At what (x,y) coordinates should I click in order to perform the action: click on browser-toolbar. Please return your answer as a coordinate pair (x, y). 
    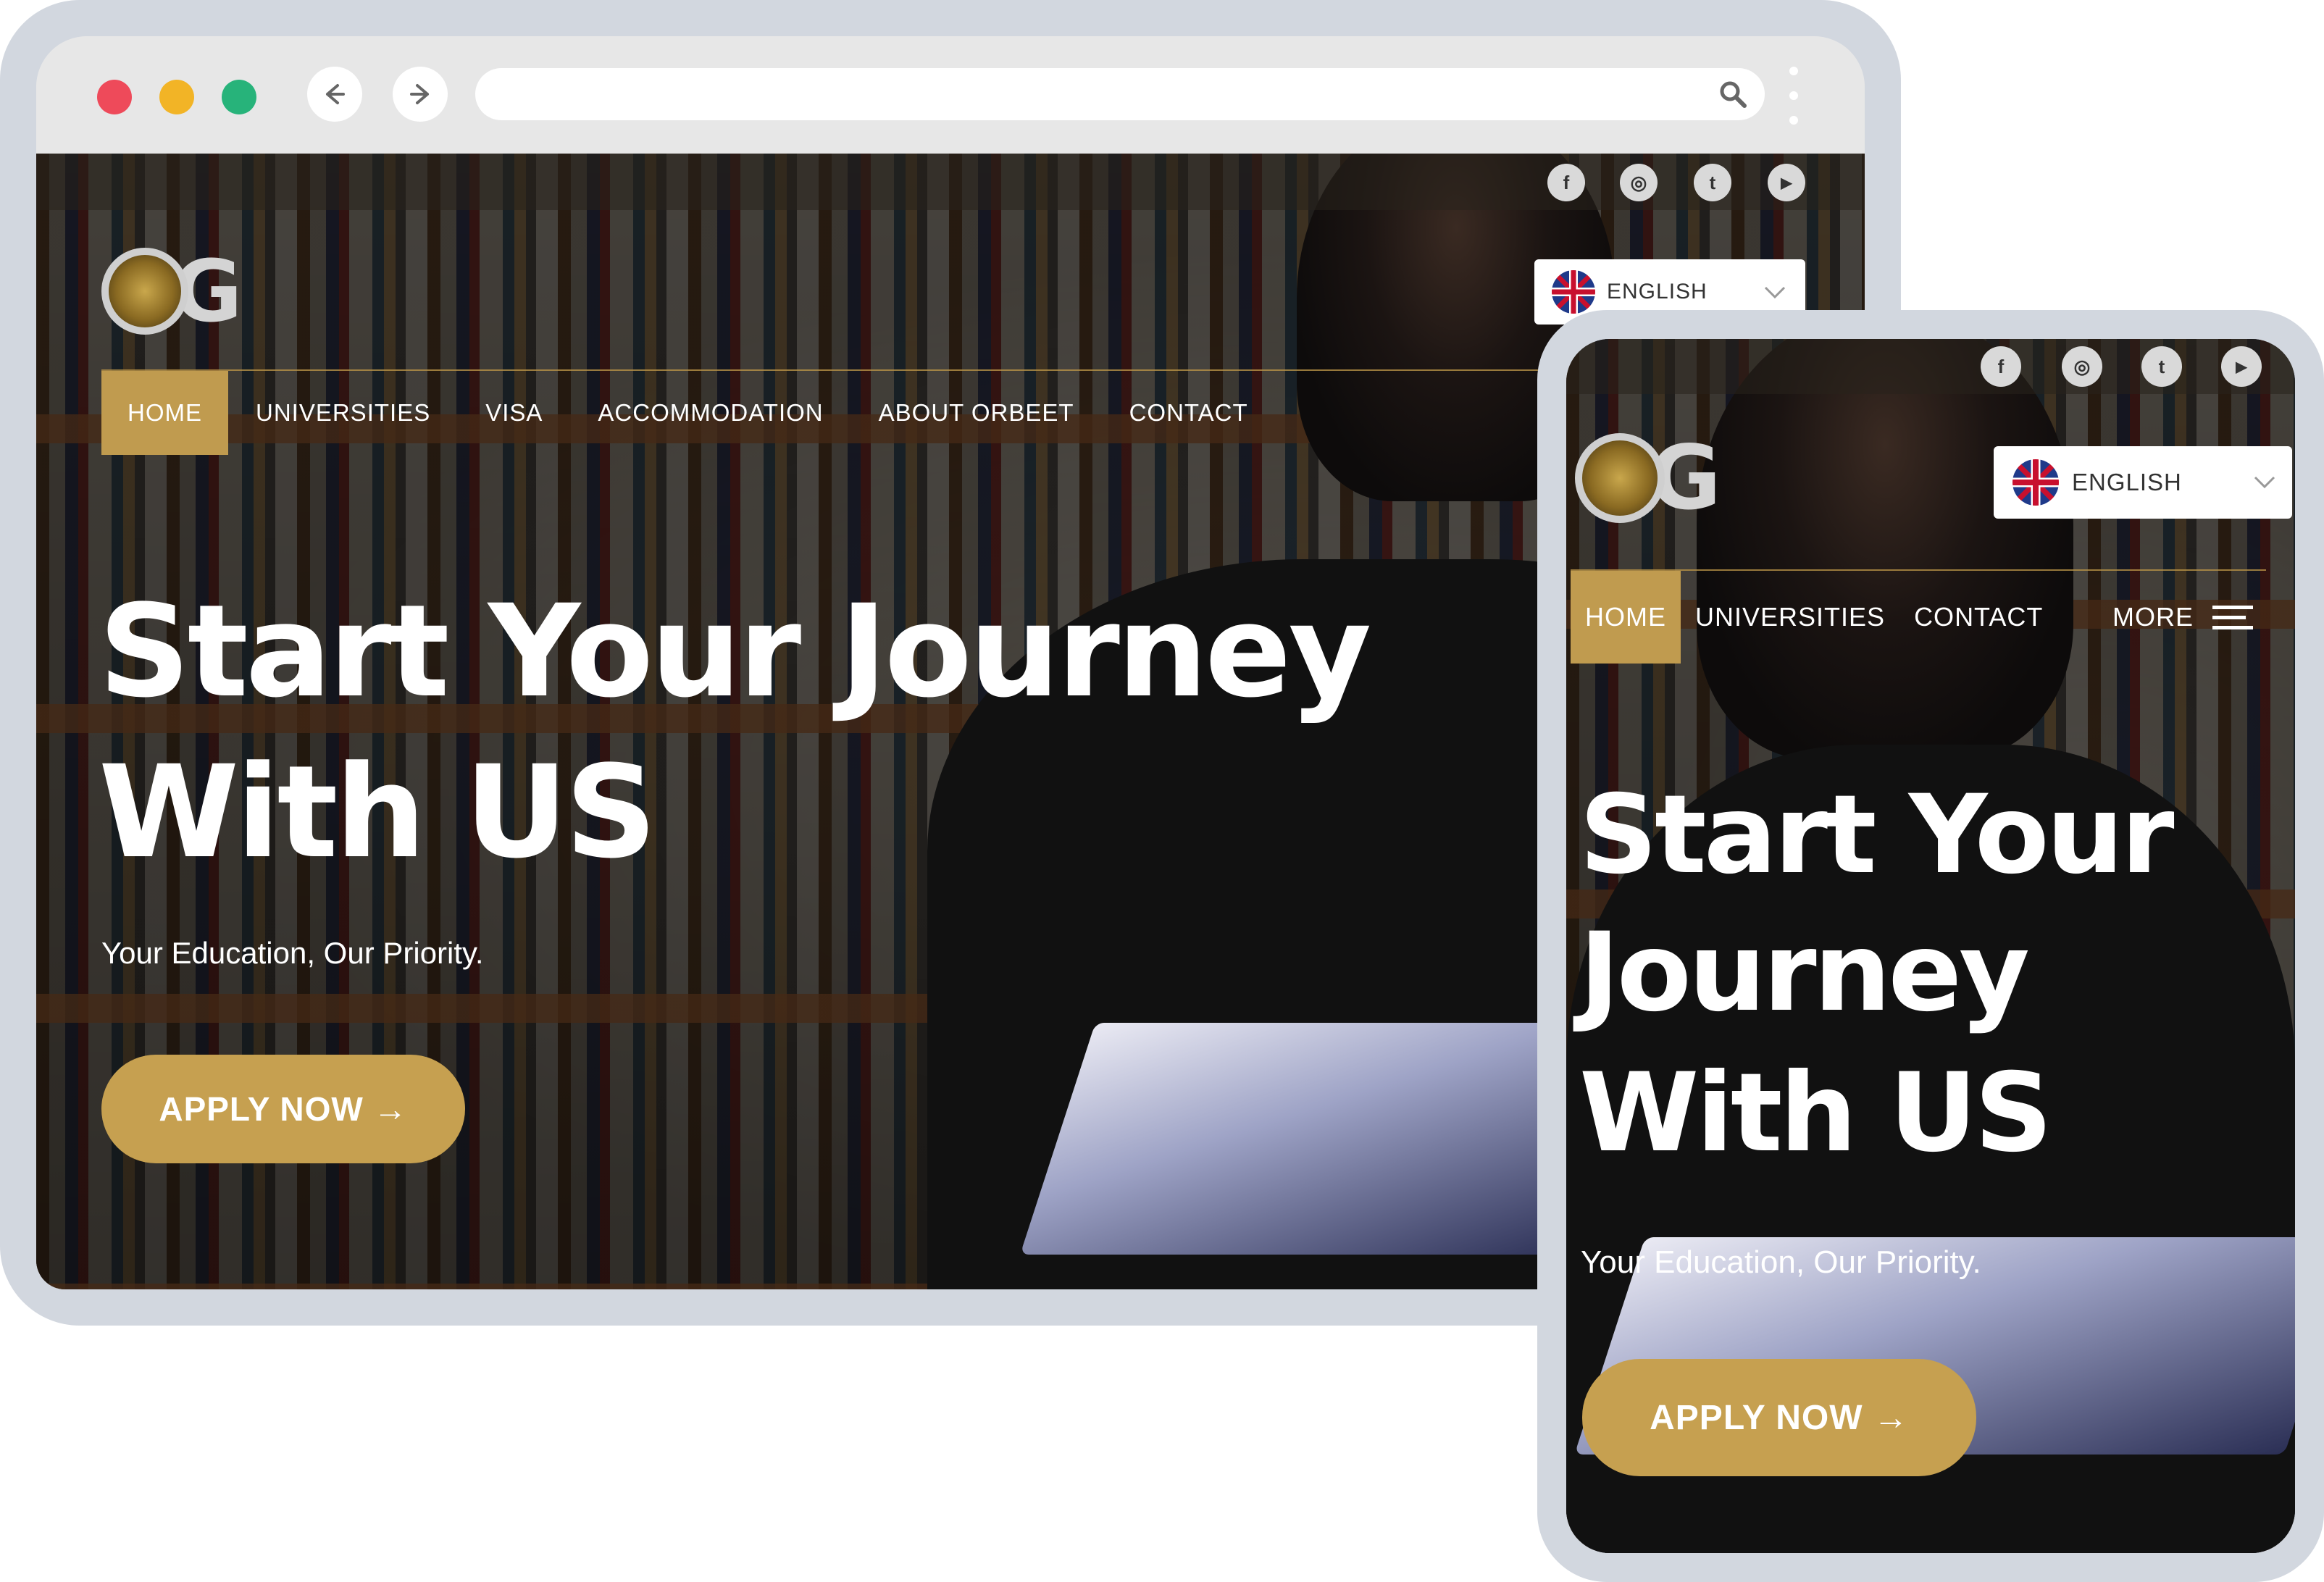
    Looking at the image, I should click on (951, 95).